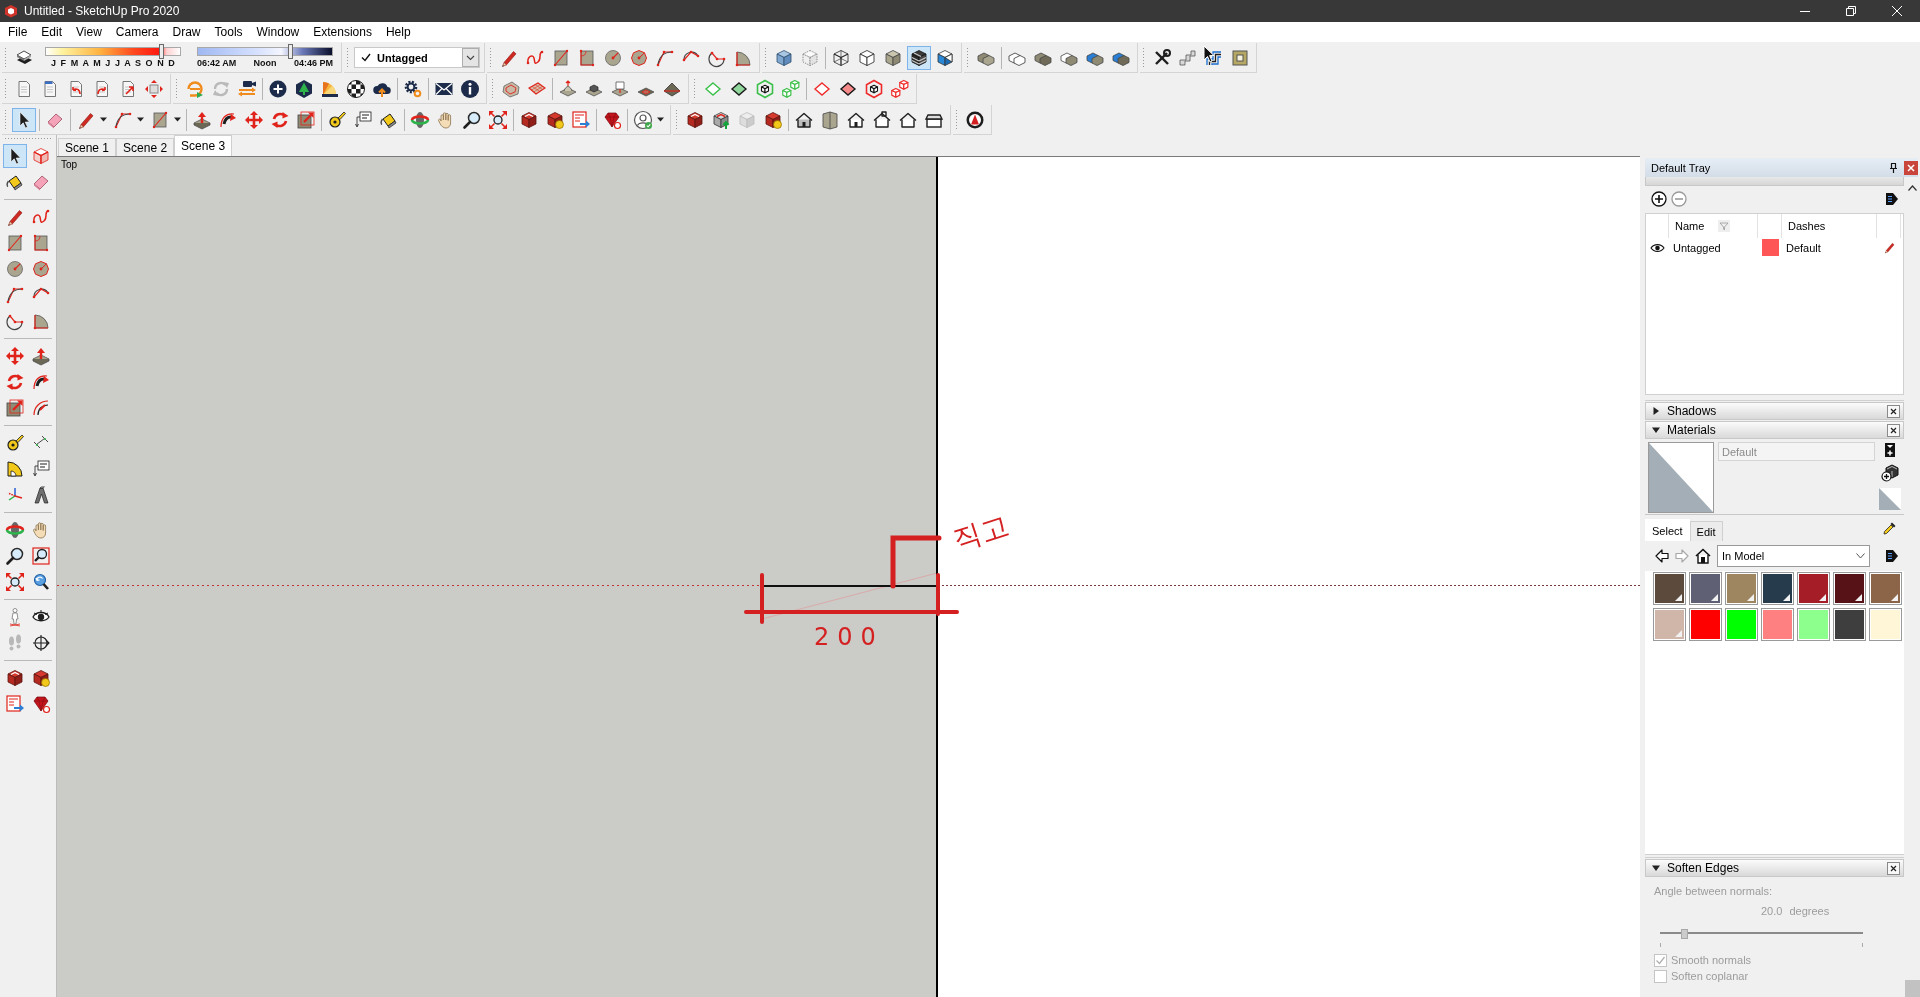  I want to click on column-header: Dashes, so click(1807, 226).